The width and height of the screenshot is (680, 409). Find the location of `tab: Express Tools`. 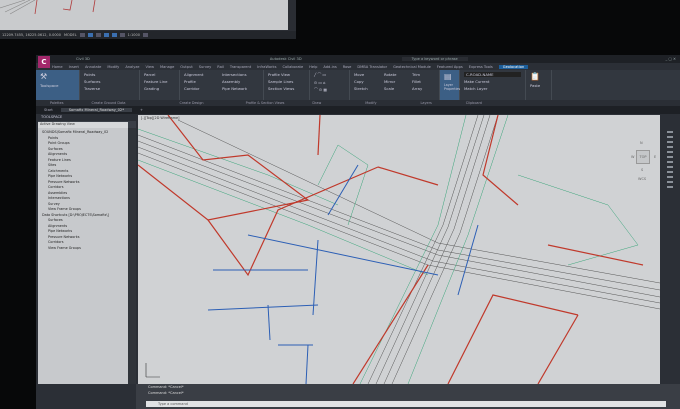

tab: Express Tools is located at coordinates (481, 67).